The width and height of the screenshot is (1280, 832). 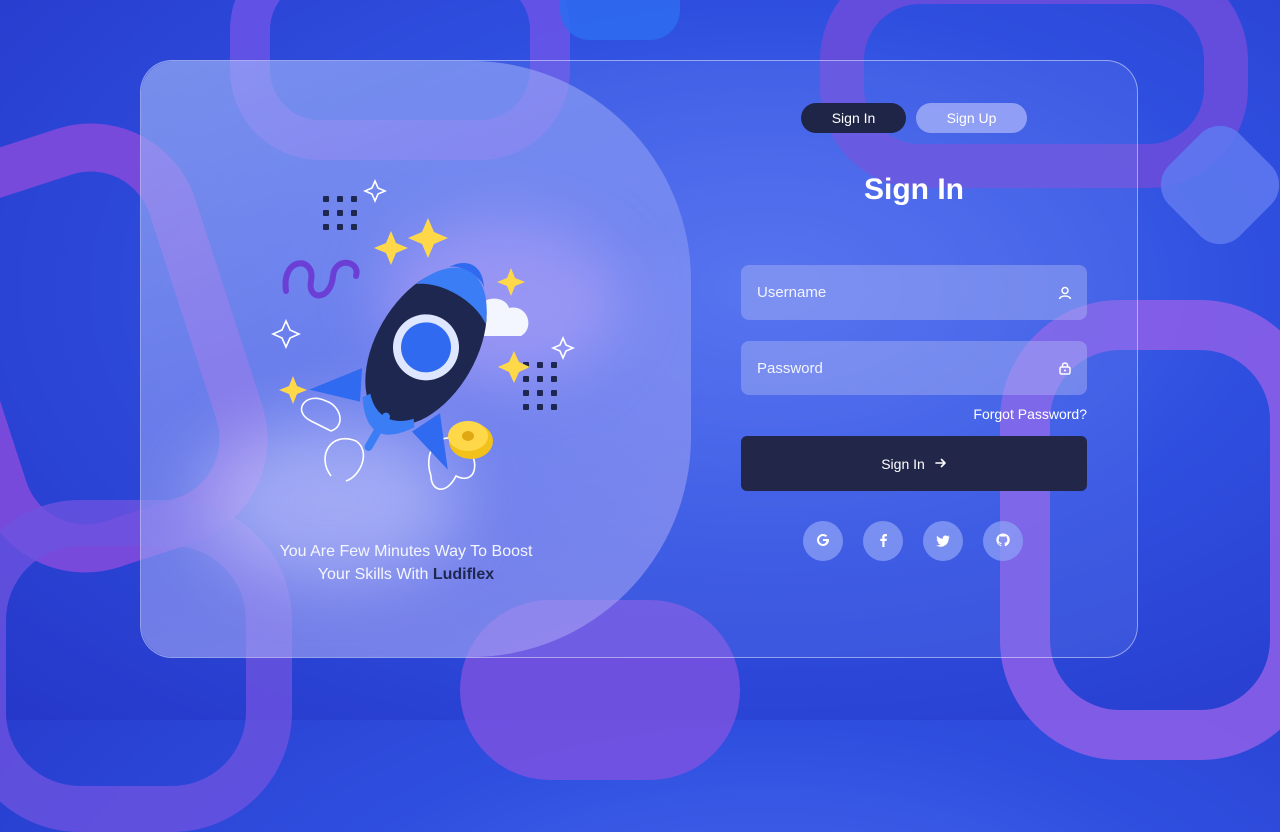 I want to click on rocket-illustration, so click(x=423, y=334).